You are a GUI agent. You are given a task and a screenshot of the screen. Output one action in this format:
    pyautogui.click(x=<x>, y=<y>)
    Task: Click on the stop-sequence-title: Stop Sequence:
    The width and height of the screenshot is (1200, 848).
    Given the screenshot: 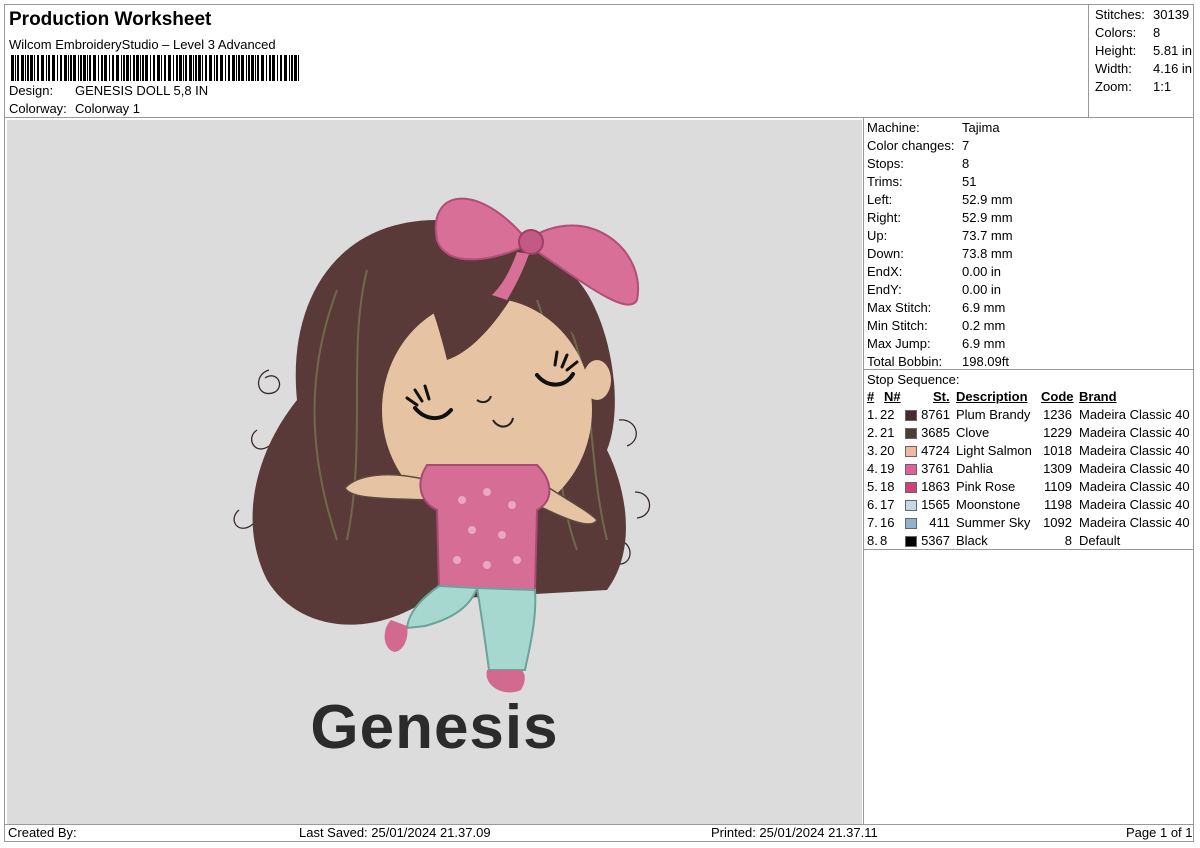 What is the action you would take?
    pyautogui.click(x=913, y=379)
    